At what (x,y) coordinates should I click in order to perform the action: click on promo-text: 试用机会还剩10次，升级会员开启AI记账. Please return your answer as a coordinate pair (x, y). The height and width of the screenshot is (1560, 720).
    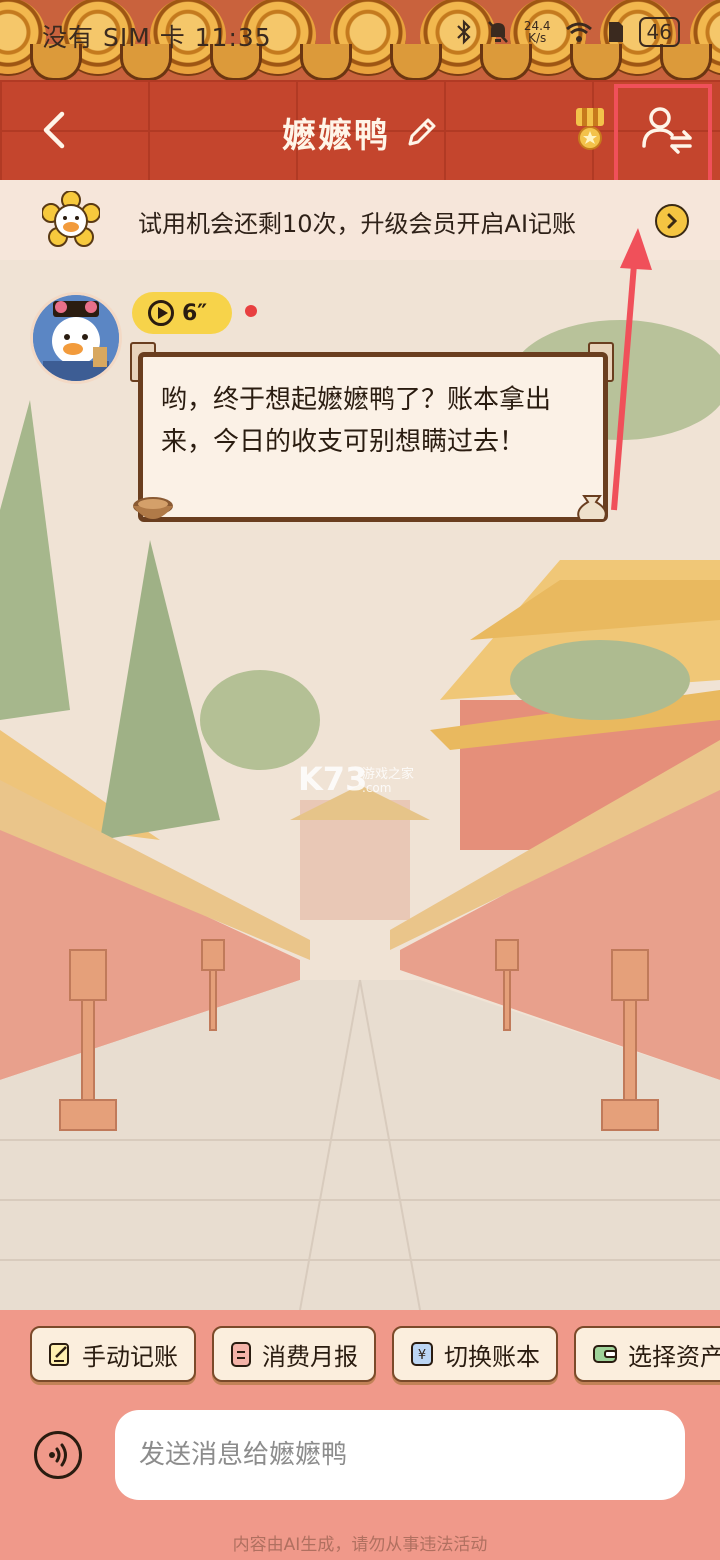
    Looking at the image, I should click on (357, 224).